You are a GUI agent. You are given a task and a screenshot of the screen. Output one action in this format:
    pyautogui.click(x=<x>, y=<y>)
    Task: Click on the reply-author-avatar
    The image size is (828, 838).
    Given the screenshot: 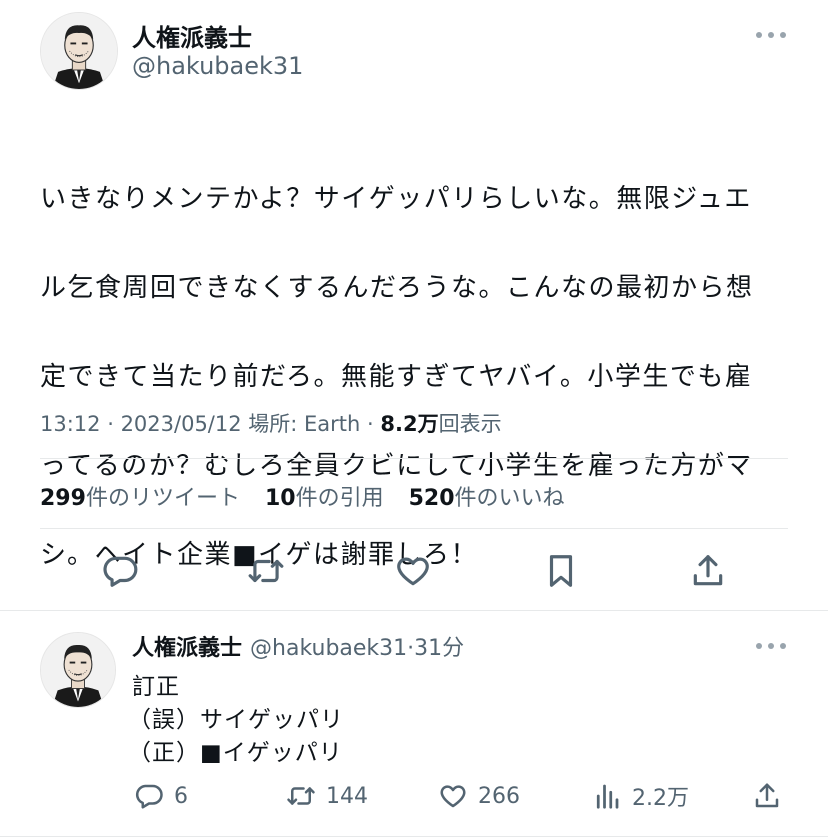 What is the action you would take?
    pyautogui.click(x=78, y=670)
    